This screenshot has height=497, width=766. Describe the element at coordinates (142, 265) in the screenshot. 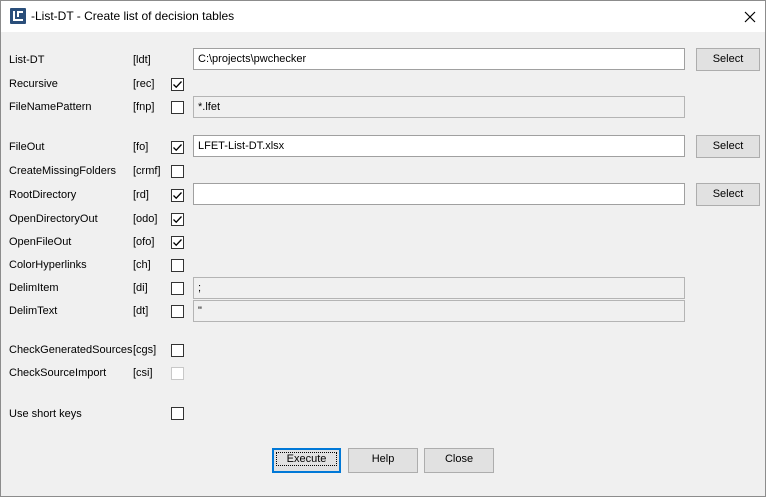

I see `color-hyperlinks-key: [ch]` at that location.